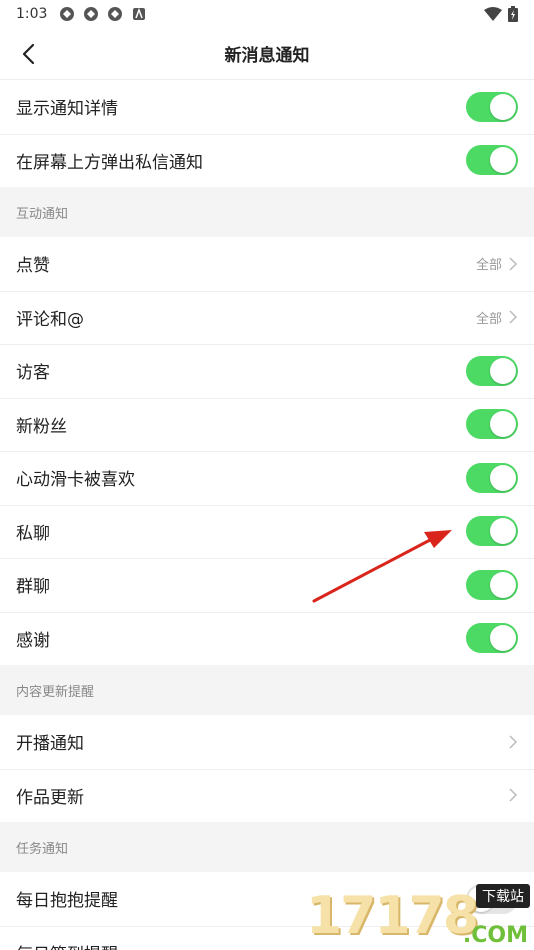 This screenshot has height=950, width=534. I want to click on wifi-icon, so click(493, 14).